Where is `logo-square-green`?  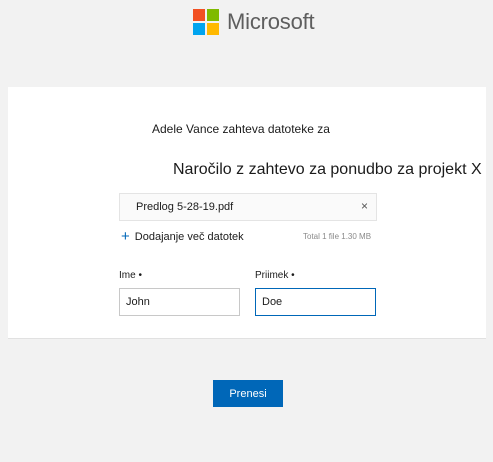 logo-square-green is located at coordinates (213, 15).